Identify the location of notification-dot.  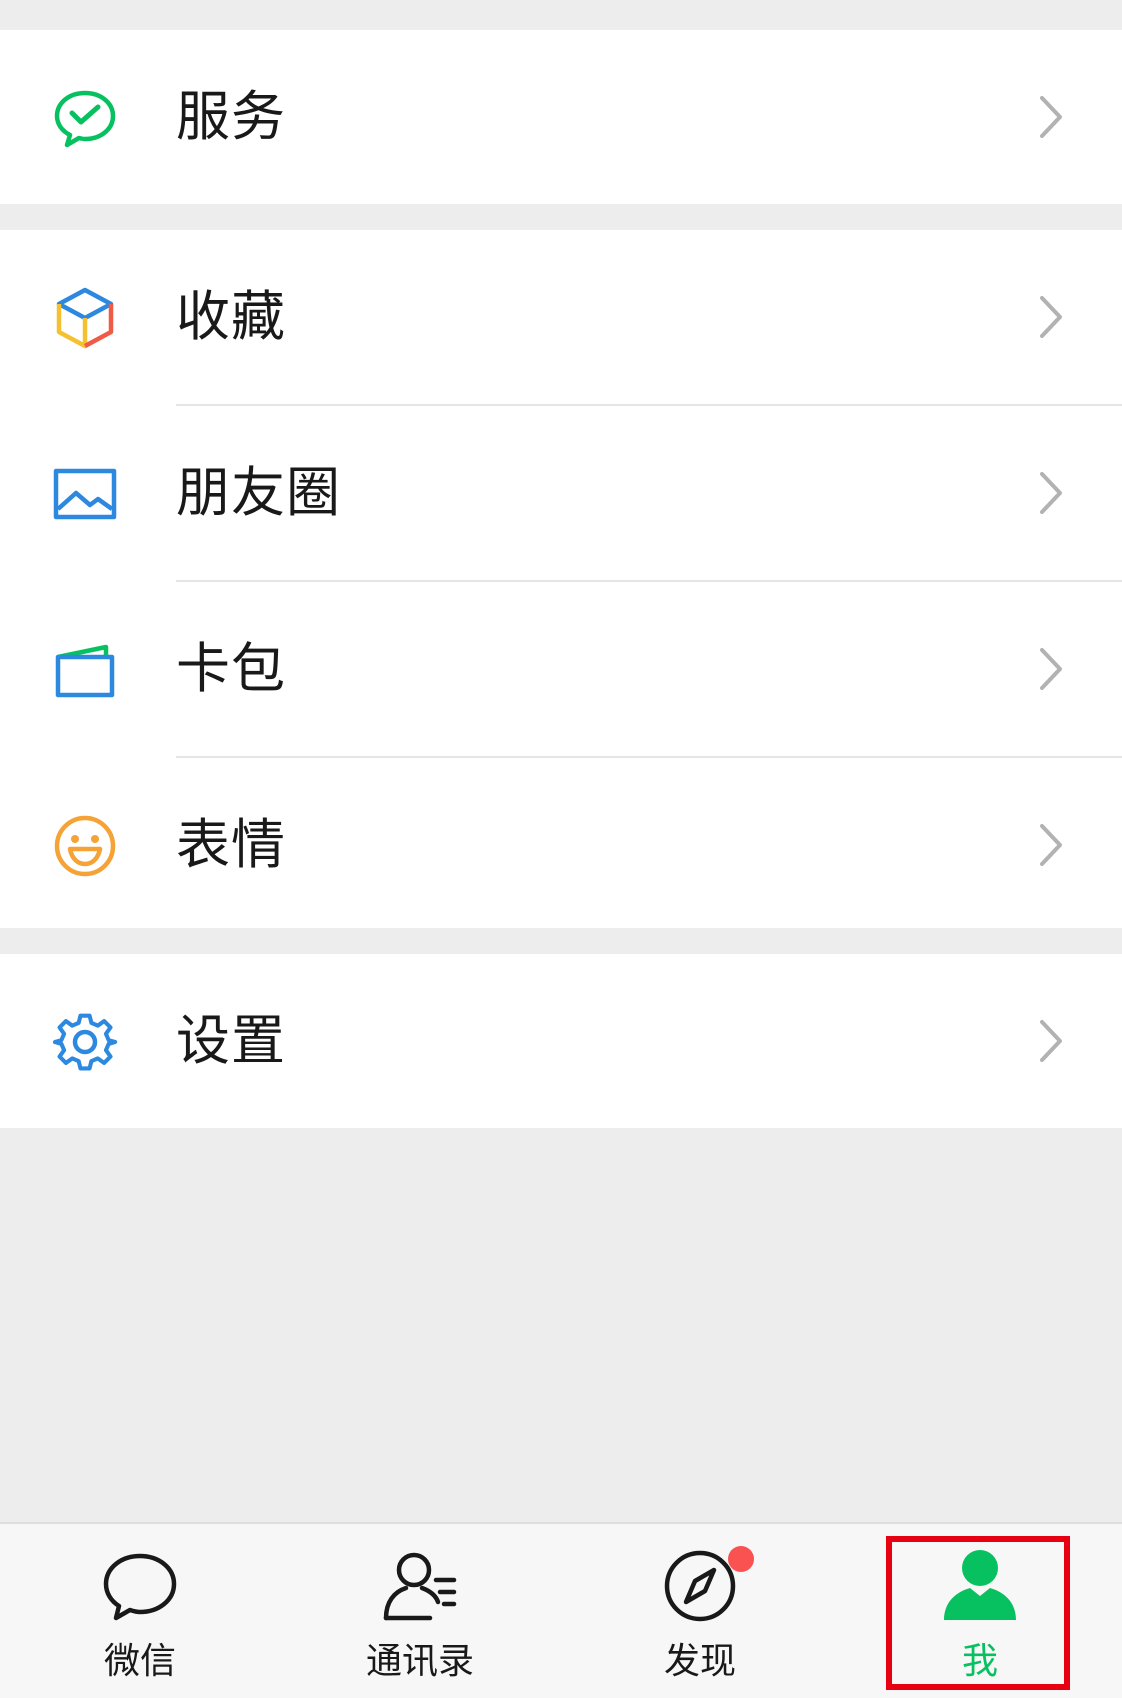
(741, 1559).